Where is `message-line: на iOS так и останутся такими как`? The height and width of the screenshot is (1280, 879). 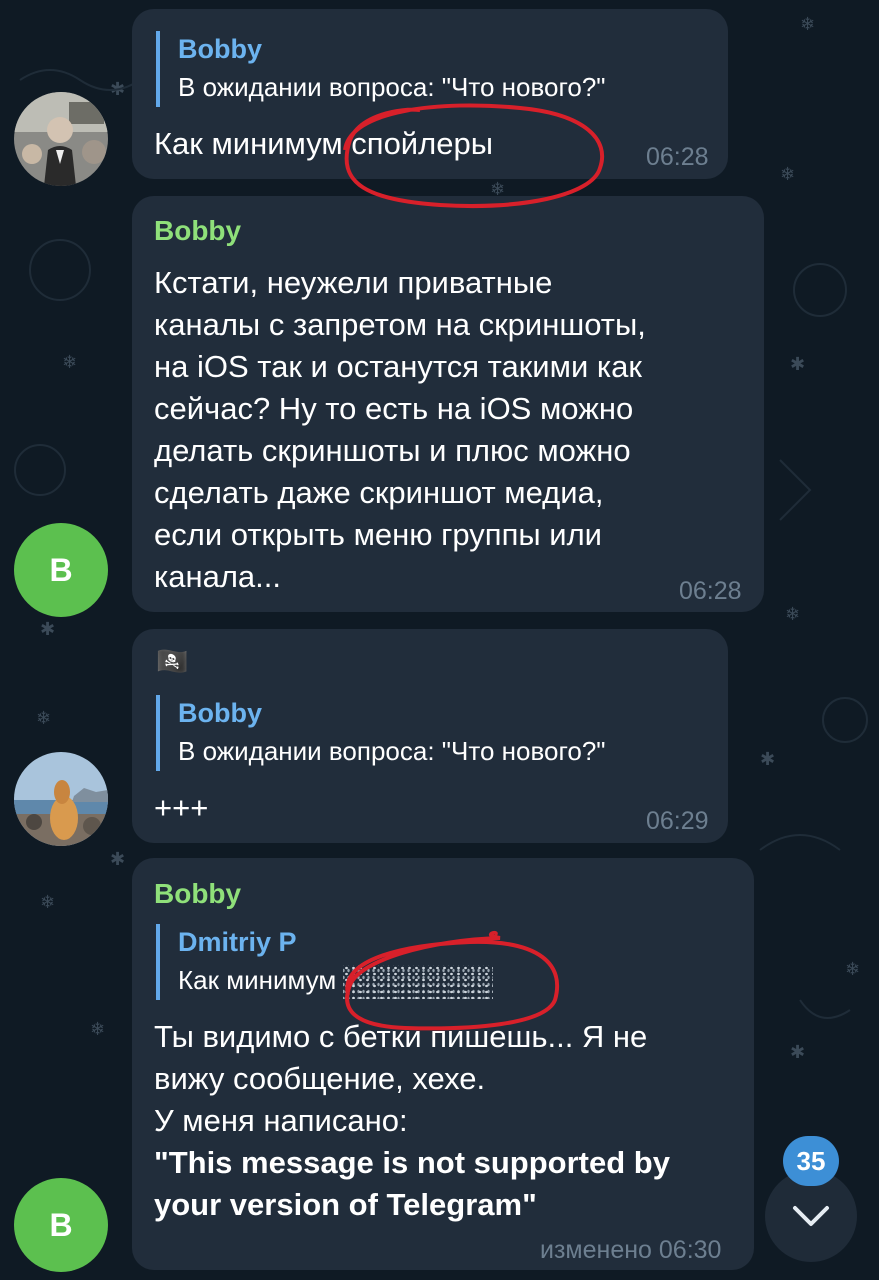 message-line: на iOS так и останутся такими как is located at coordinates (398, 366).